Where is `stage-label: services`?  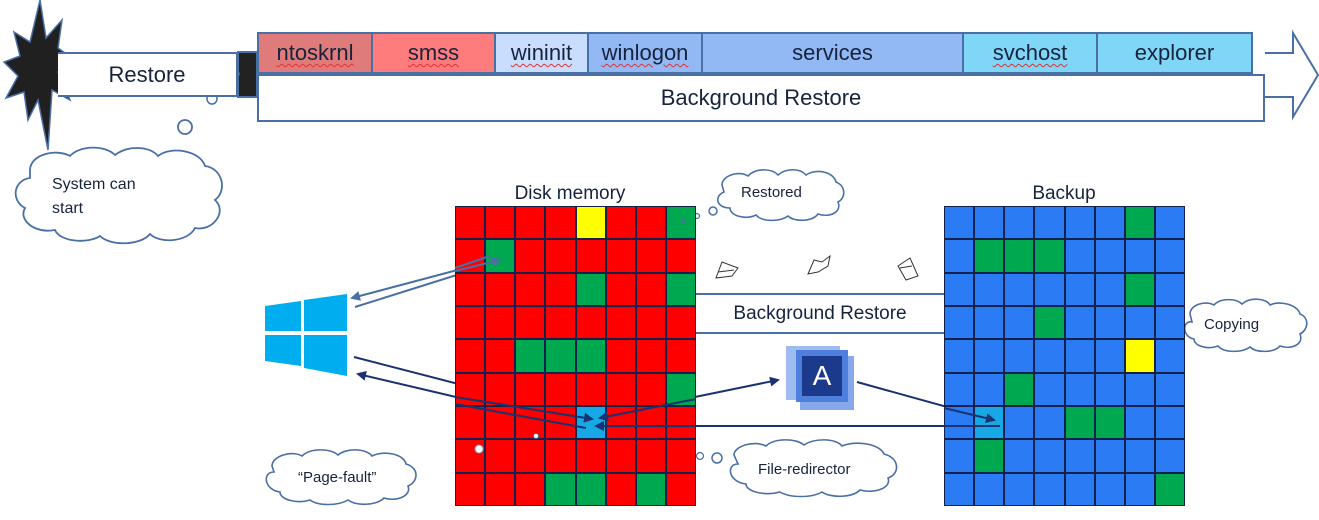
stage-label: services is located at coordinates (832, 52).